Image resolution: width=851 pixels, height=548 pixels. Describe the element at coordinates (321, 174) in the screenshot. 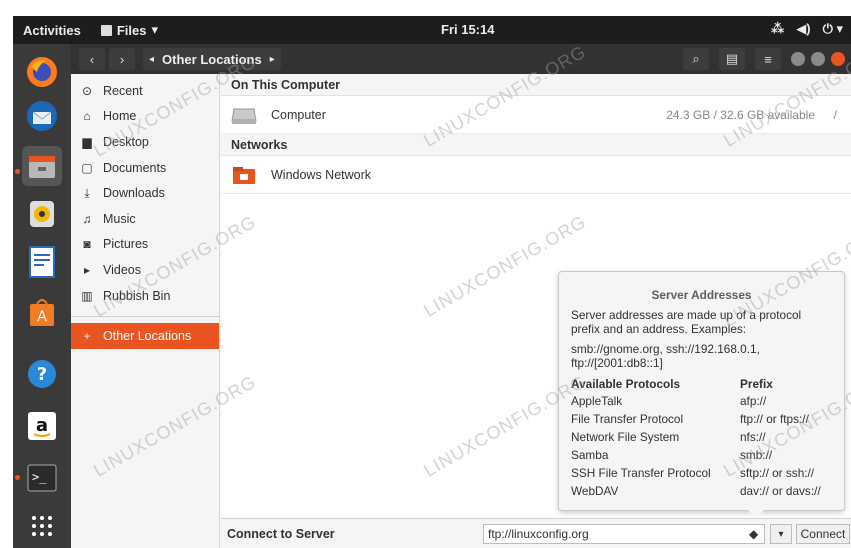

I see `location-label: Windows Network` at that location.